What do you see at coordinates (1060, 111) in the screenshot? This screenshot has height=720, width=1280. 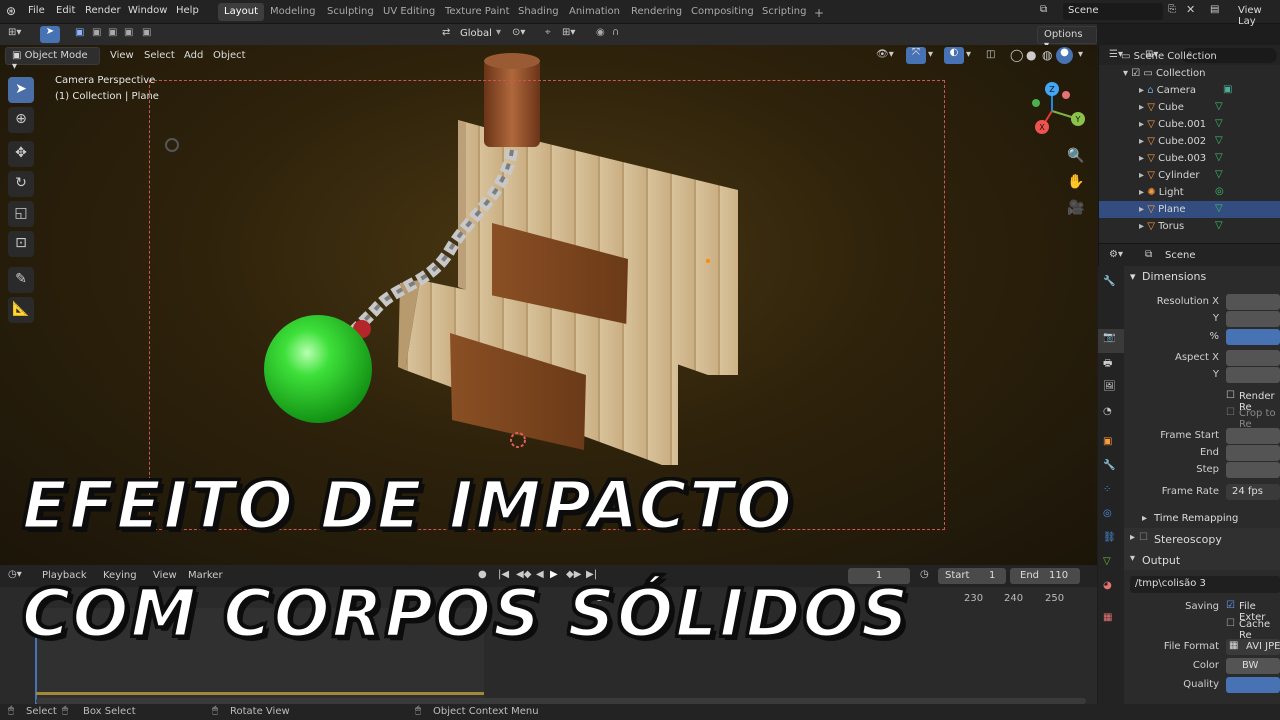 I see `navigation-gizmo: Y X Z` at bounding box center [1060, 111].